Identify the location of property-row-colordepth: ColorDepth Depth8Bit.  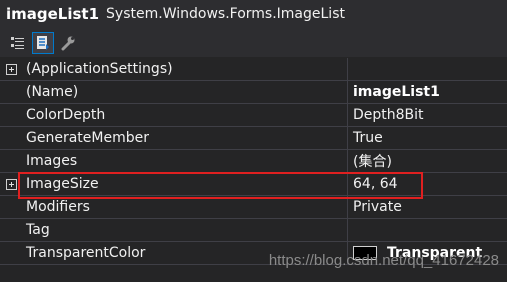
(253, 115).